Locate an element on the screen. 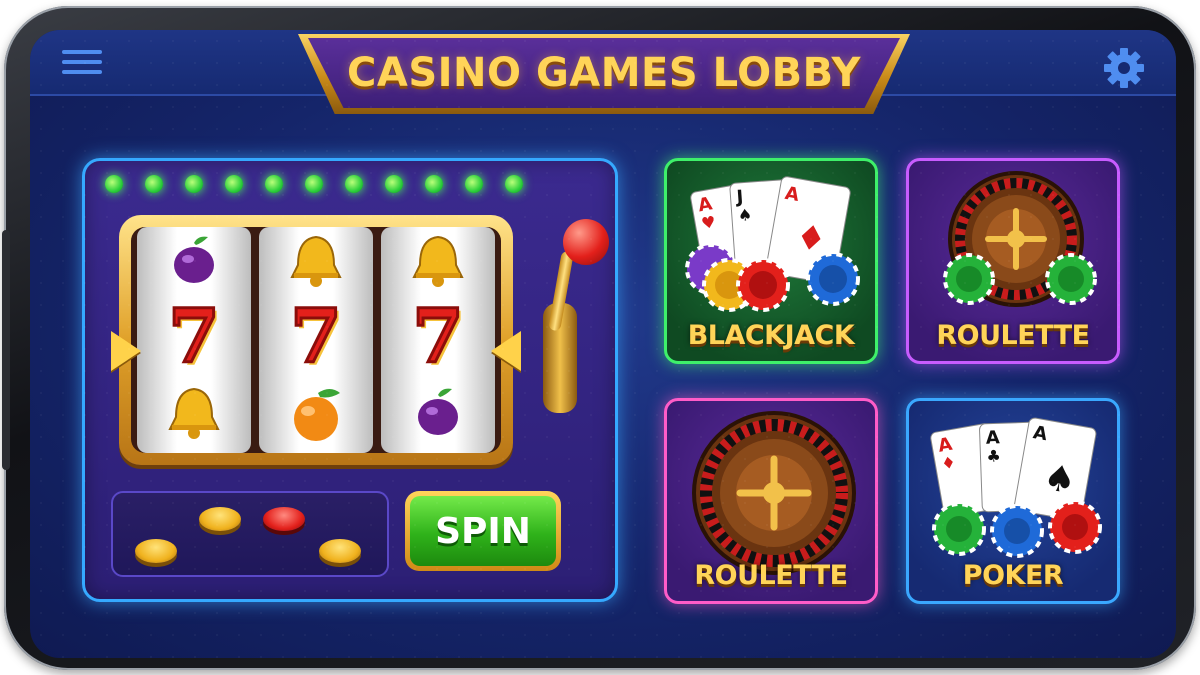 The width and height of the screenshot is (1200, 675). payline-arrow-left is located at coordinates (126, 351).